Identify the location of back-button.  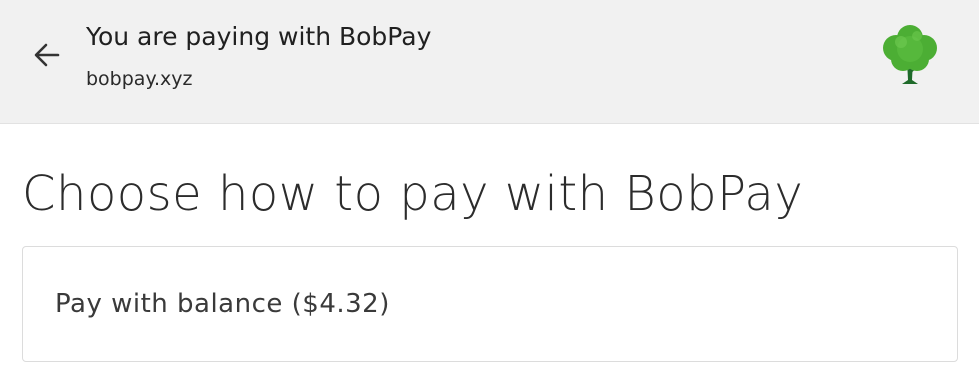
(47, 55).